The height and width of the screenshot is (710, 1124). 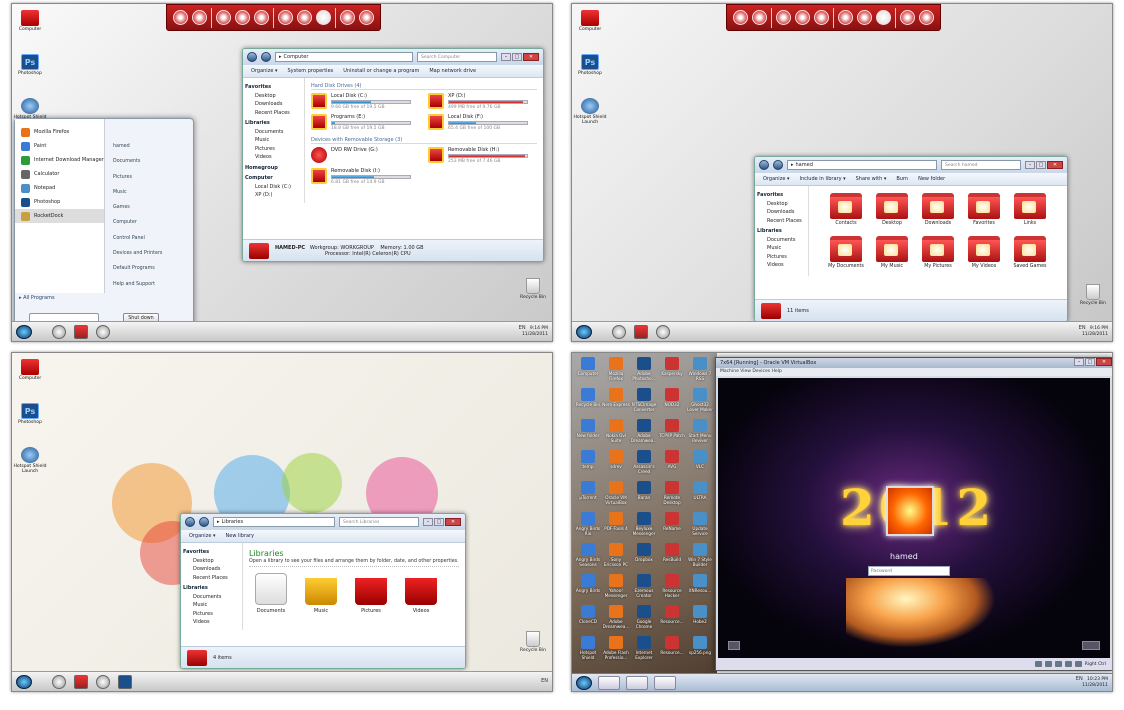 What do you see at coordinates (482, 122) in the screenshot?
I see `drive-item: Local Disk (F:) 65.4 GB free of 100 GB` at bounding box center [482, 122].